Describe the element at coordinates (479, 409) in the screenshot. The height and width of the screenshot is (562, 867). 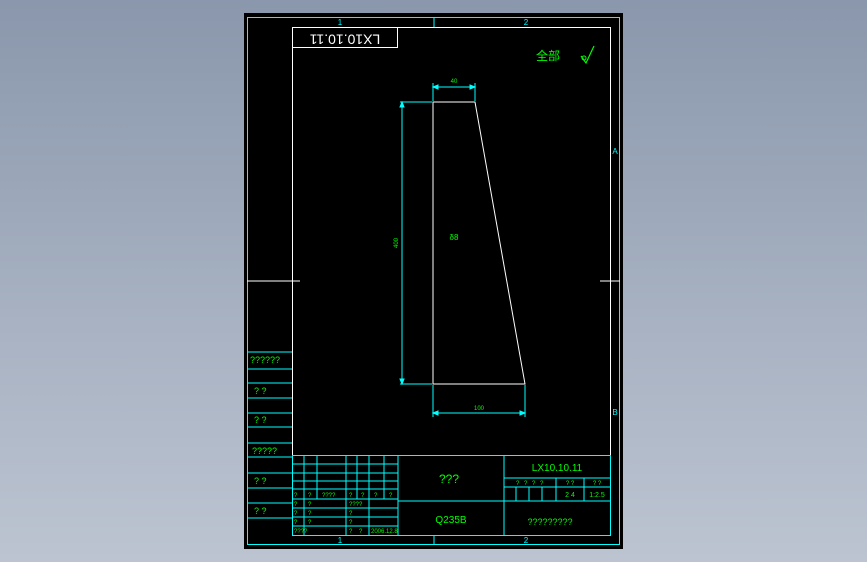
I see `dim-bottom-width-text: 100` at that location.